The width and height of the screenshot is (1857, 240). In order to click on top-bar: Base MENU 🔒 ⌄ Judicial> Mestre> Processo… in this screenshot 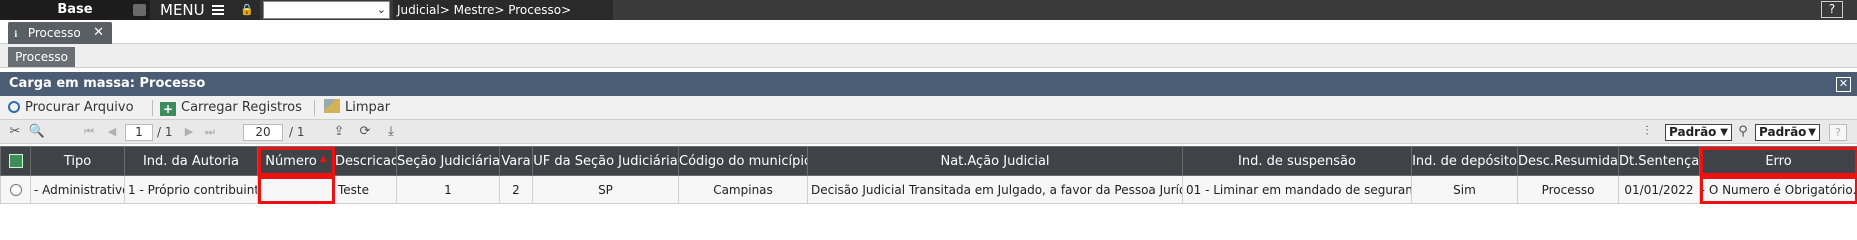, I will do `click(928, 10)`.